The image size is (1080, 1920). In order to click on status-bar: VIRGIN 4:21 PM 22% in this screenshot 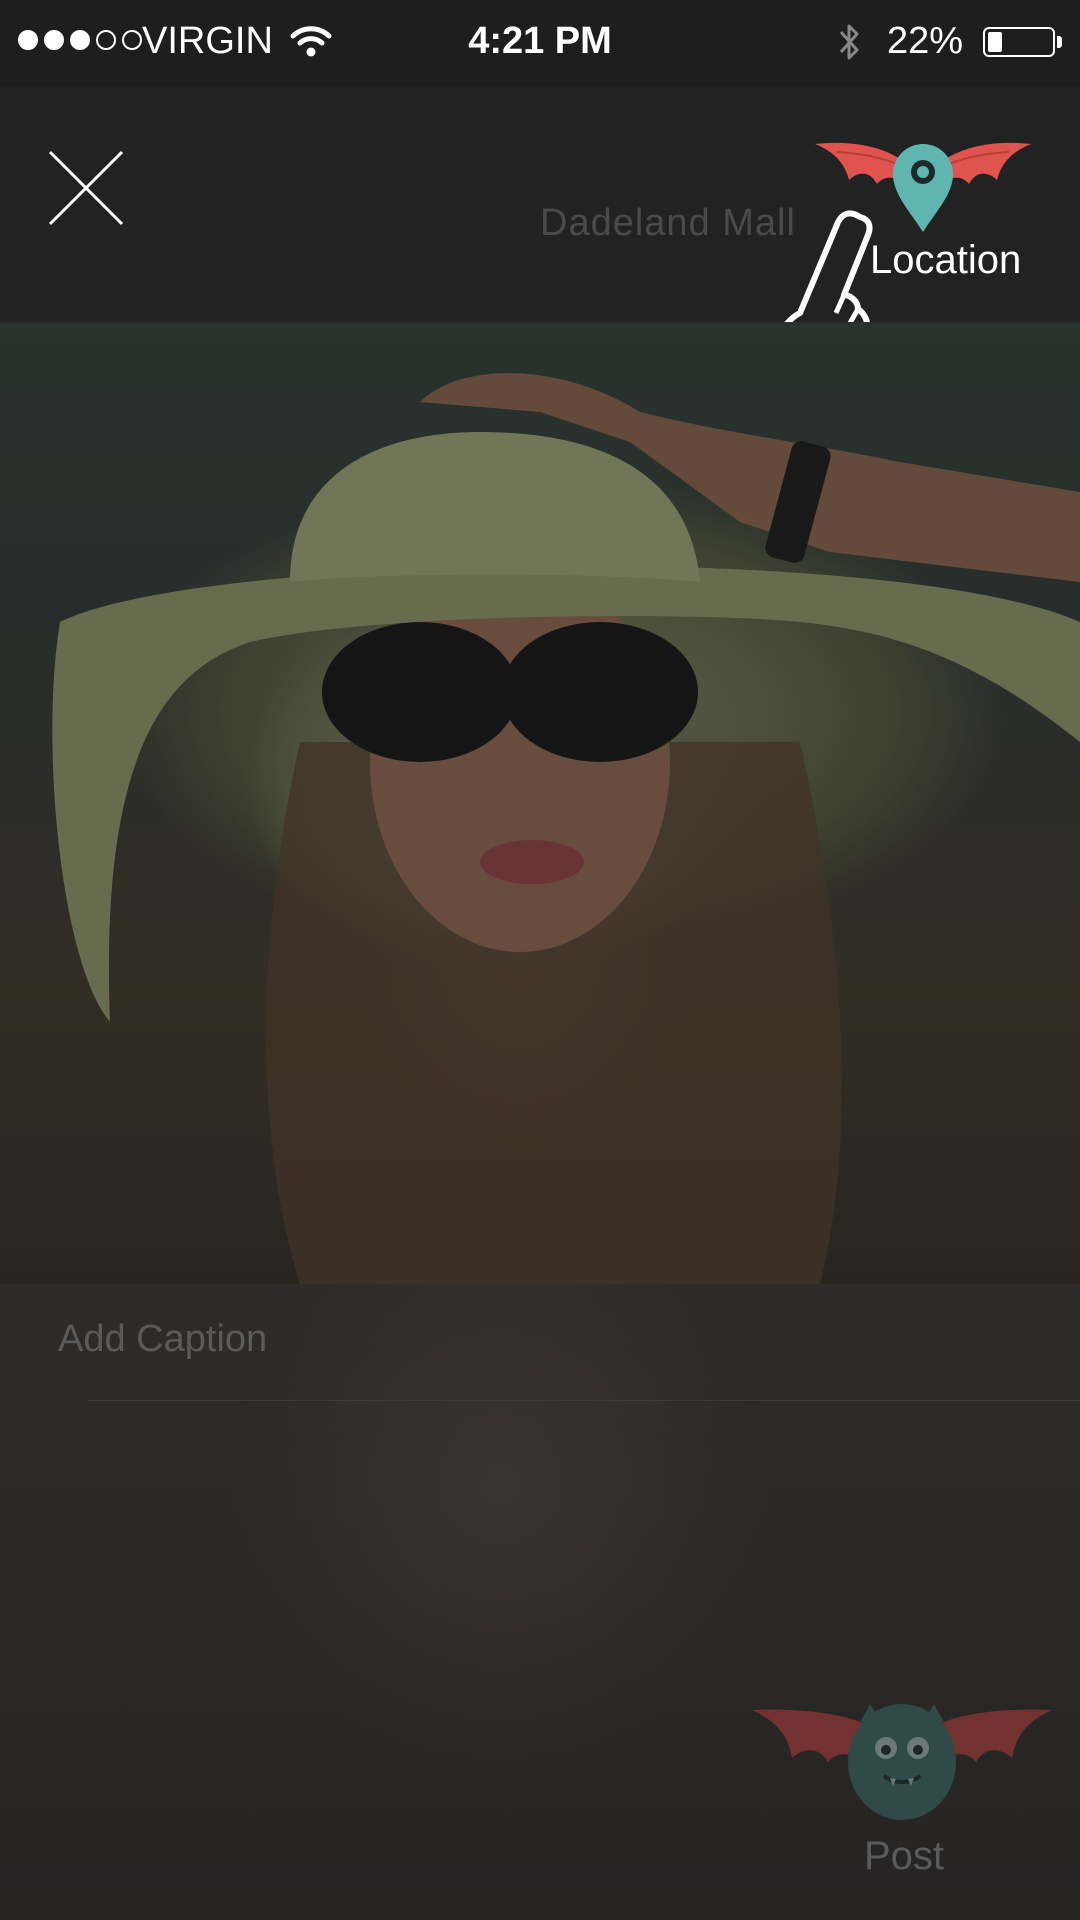, I will do `click(540, 43)`.